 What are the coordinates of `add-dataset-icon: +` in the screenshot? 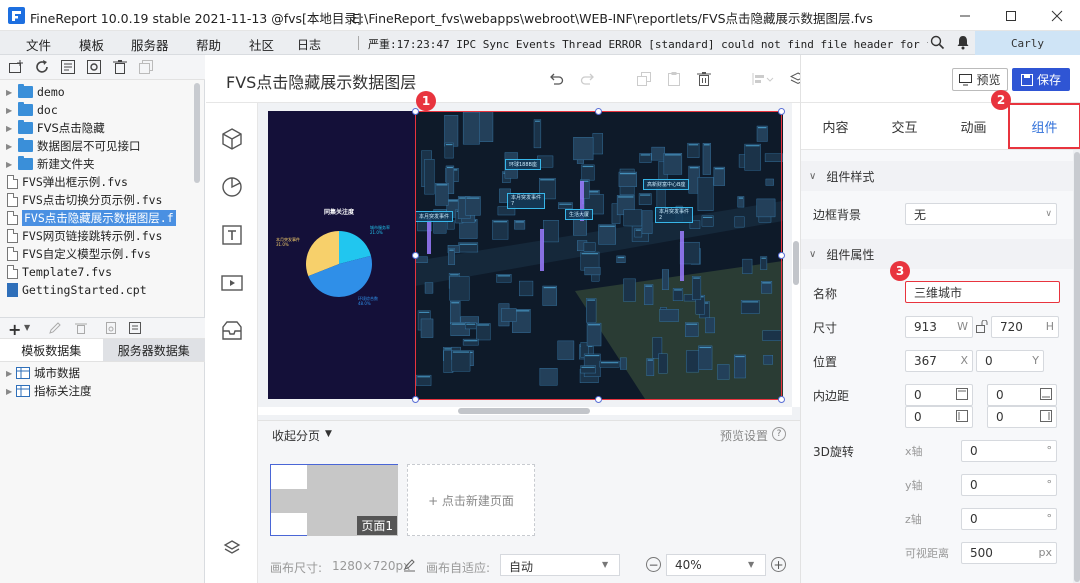 It's located at (14, 329).